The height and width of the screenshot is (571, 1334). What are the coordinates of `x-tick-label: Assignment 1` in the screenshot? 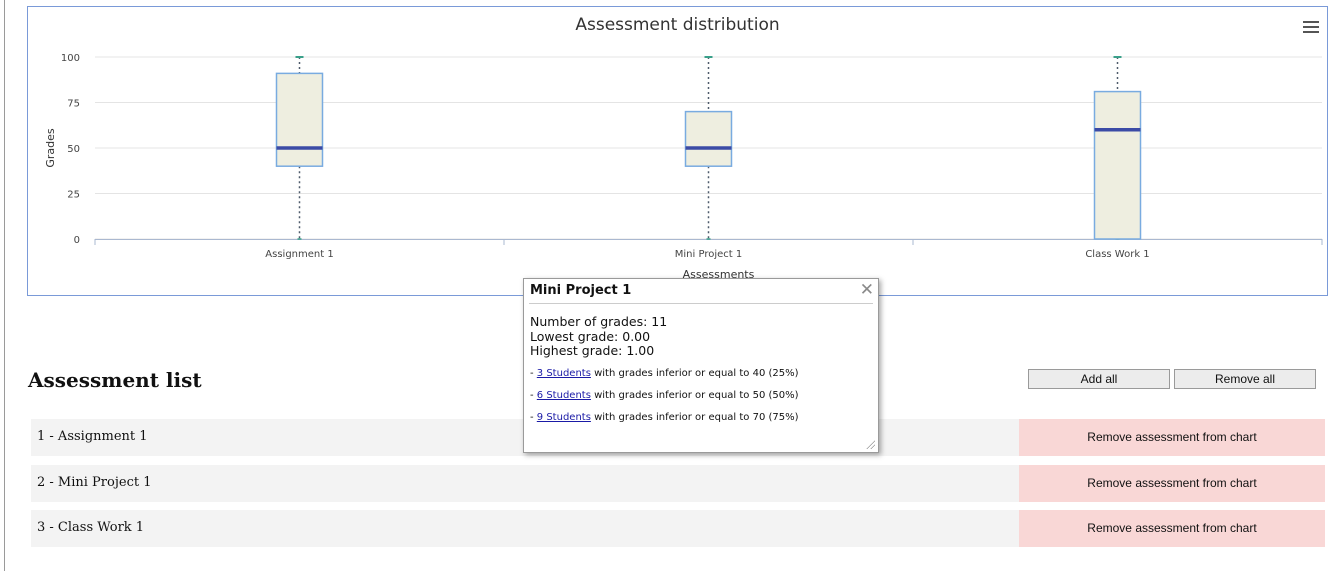 It's located at (299, 254).